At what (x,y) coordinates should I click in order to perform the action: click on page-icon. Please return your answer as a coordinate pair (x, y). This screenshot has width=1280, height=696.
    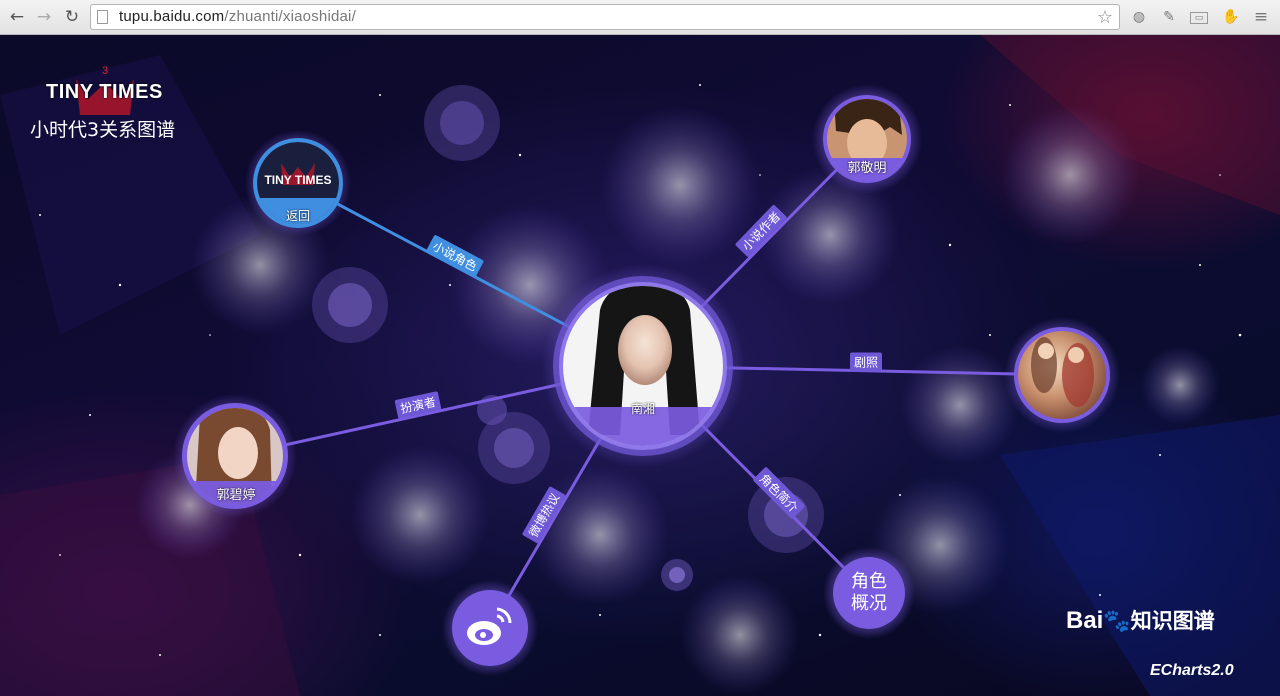
    Looking at the image, I should click on (102, 17).